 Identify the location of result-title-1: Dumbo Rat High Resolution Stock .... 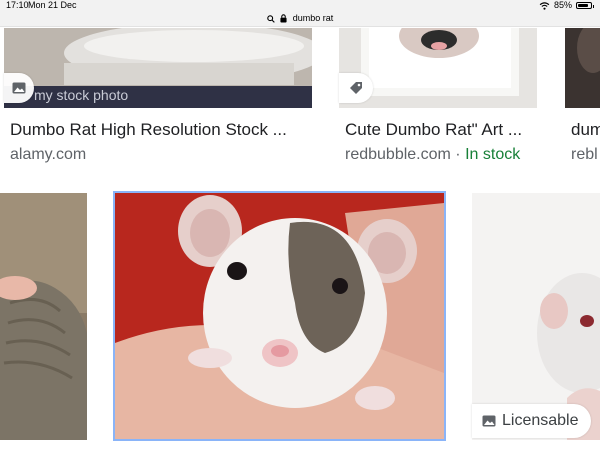
(148, 130).